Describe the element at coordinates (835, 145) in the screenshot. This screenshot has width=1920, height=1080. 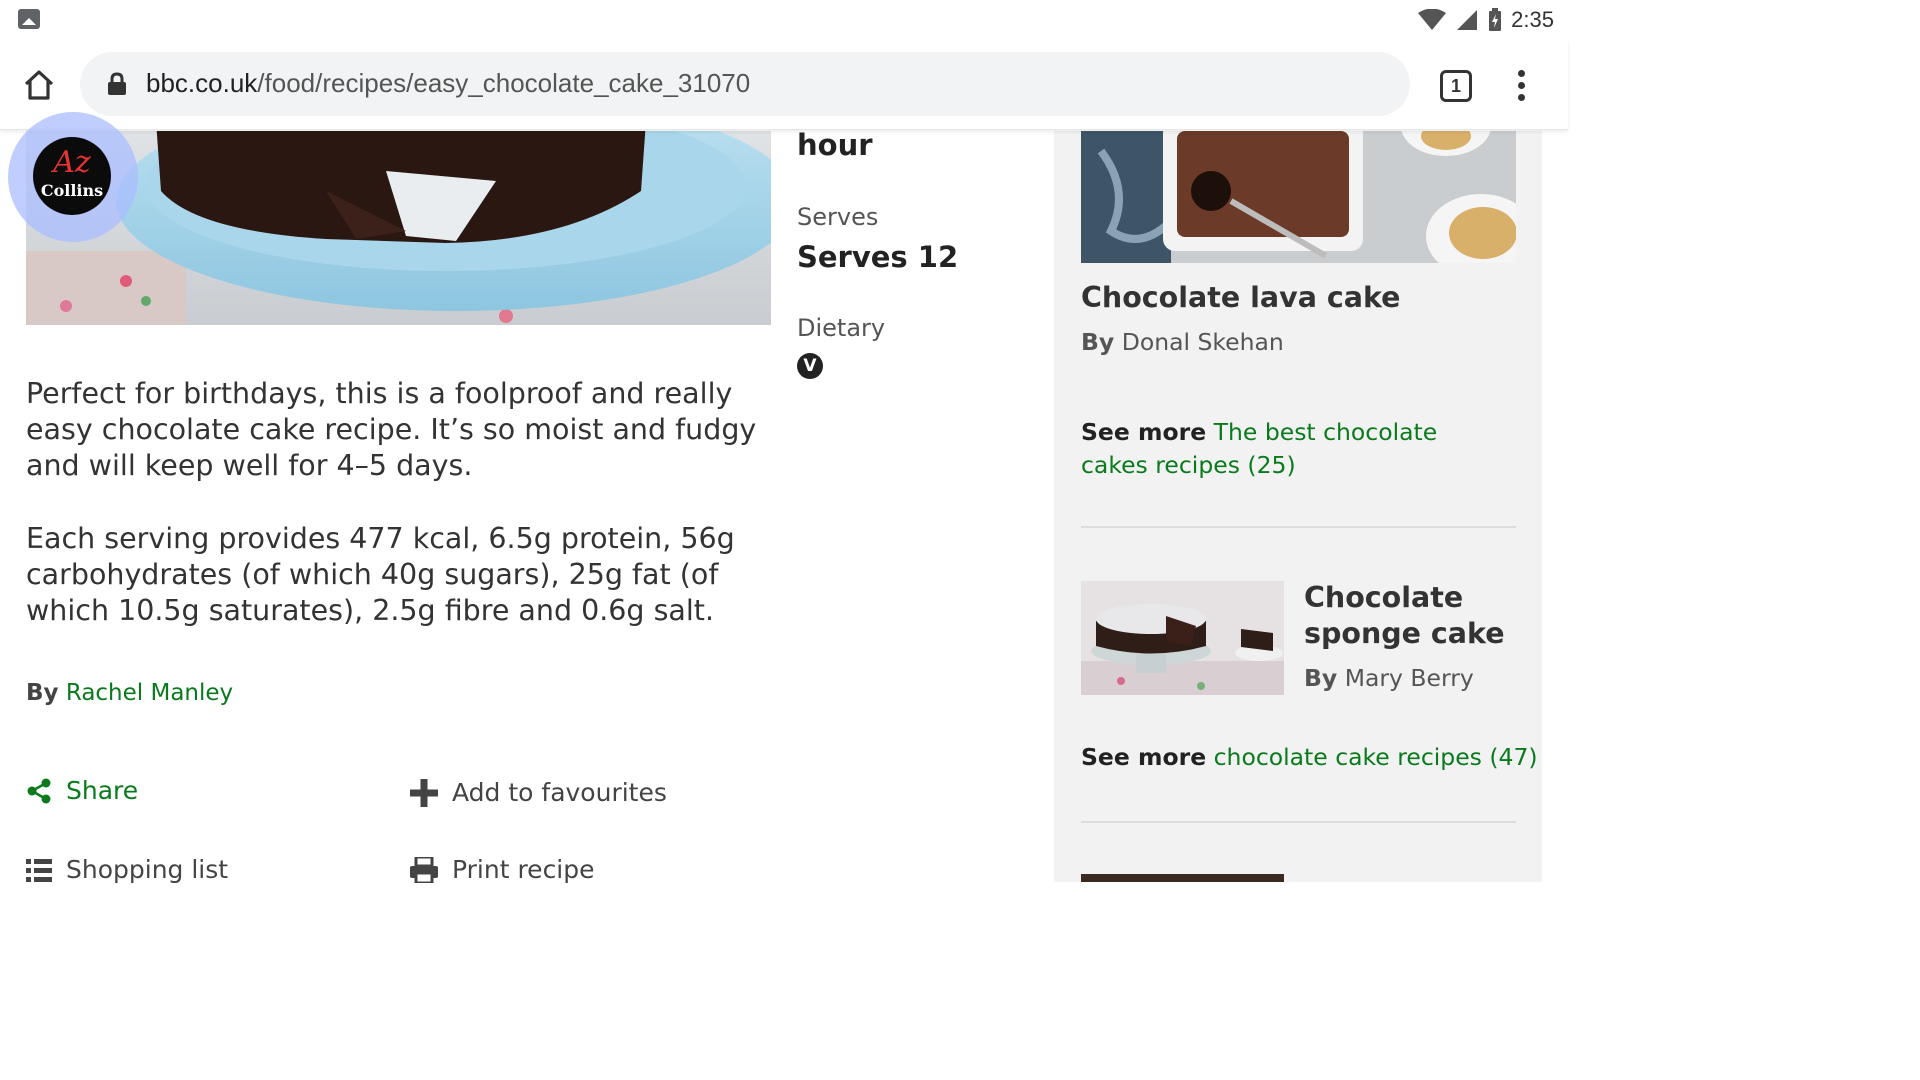
I see `cook-time-value: hour` at that location.